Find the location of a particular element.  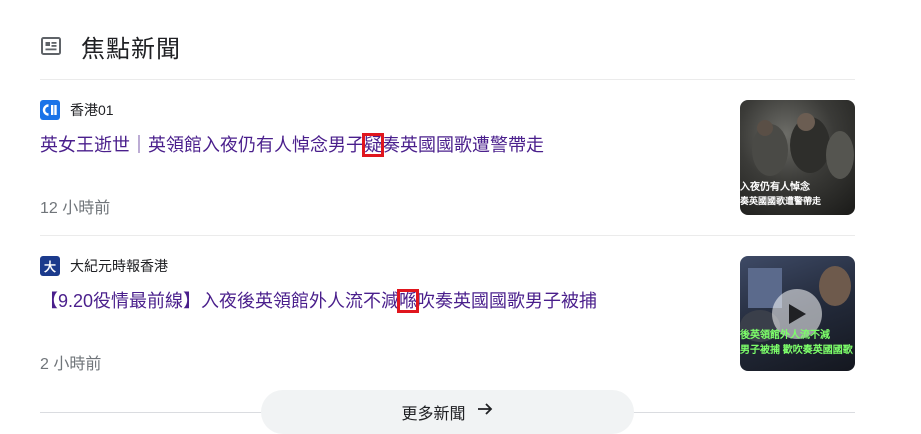

newspaper-icon is located at coordinates (51, 46).